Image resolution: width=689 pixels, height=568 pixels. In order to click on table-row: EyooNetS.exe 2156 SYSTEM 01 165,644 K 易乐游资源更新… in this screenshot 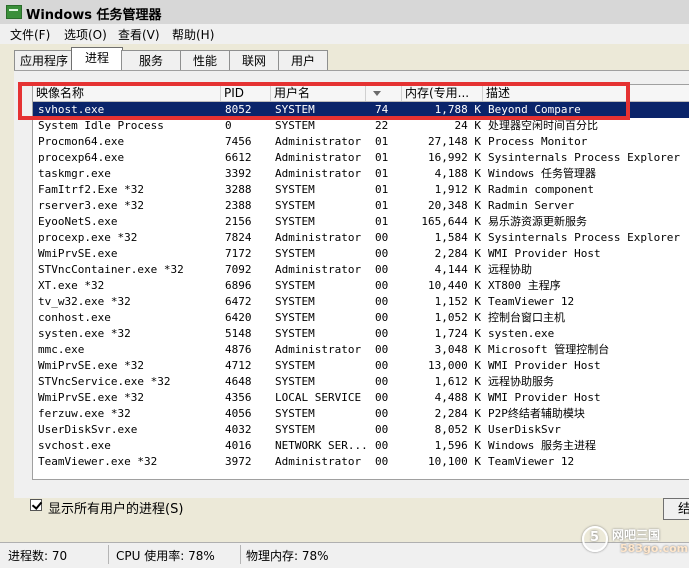, I will do `click(361, 222)`.